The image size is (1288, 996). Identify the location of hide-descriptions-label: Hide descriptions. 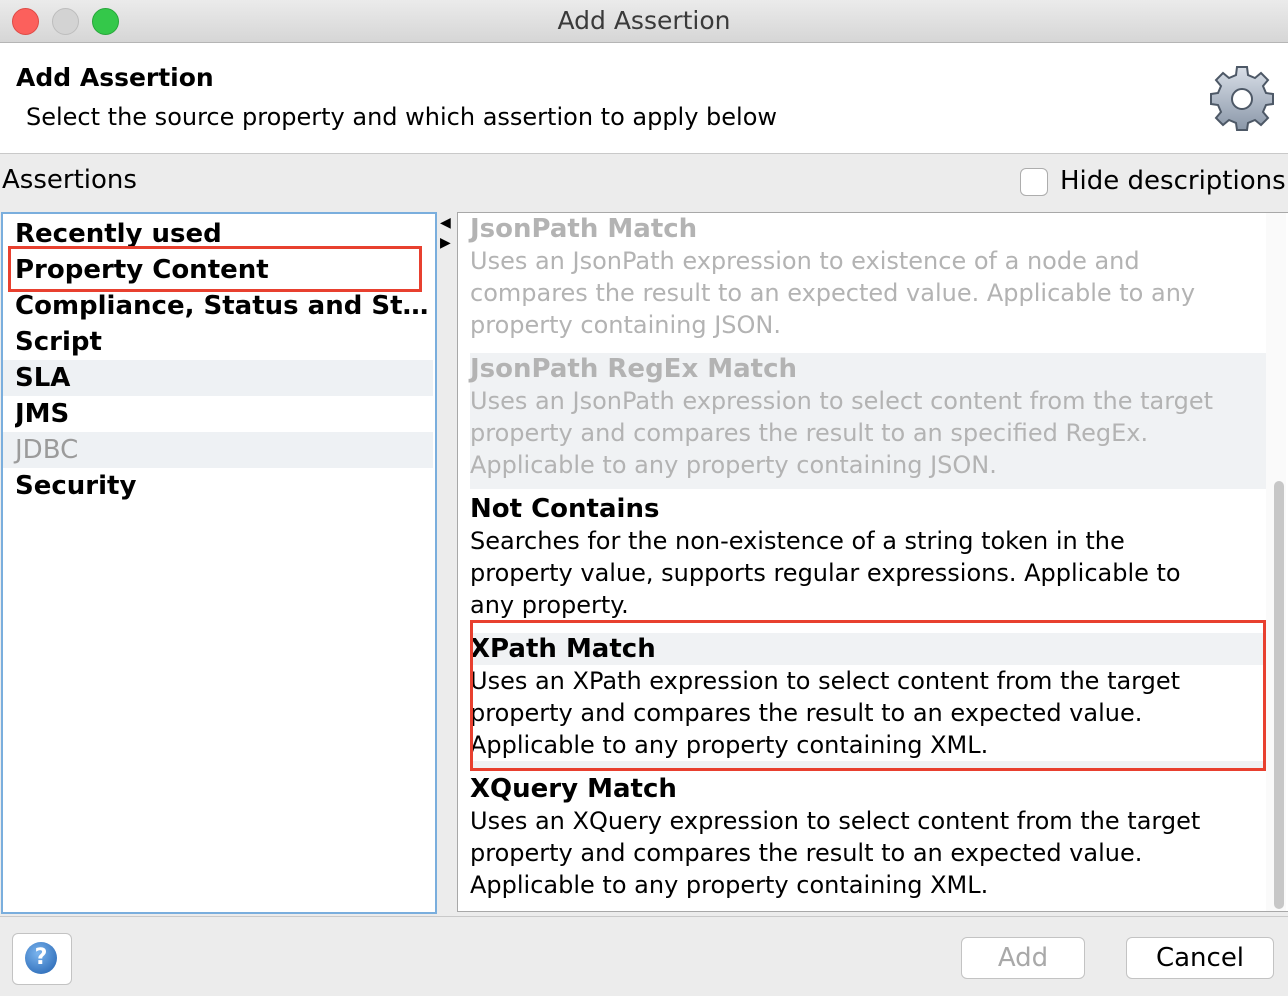
(1173, 181).